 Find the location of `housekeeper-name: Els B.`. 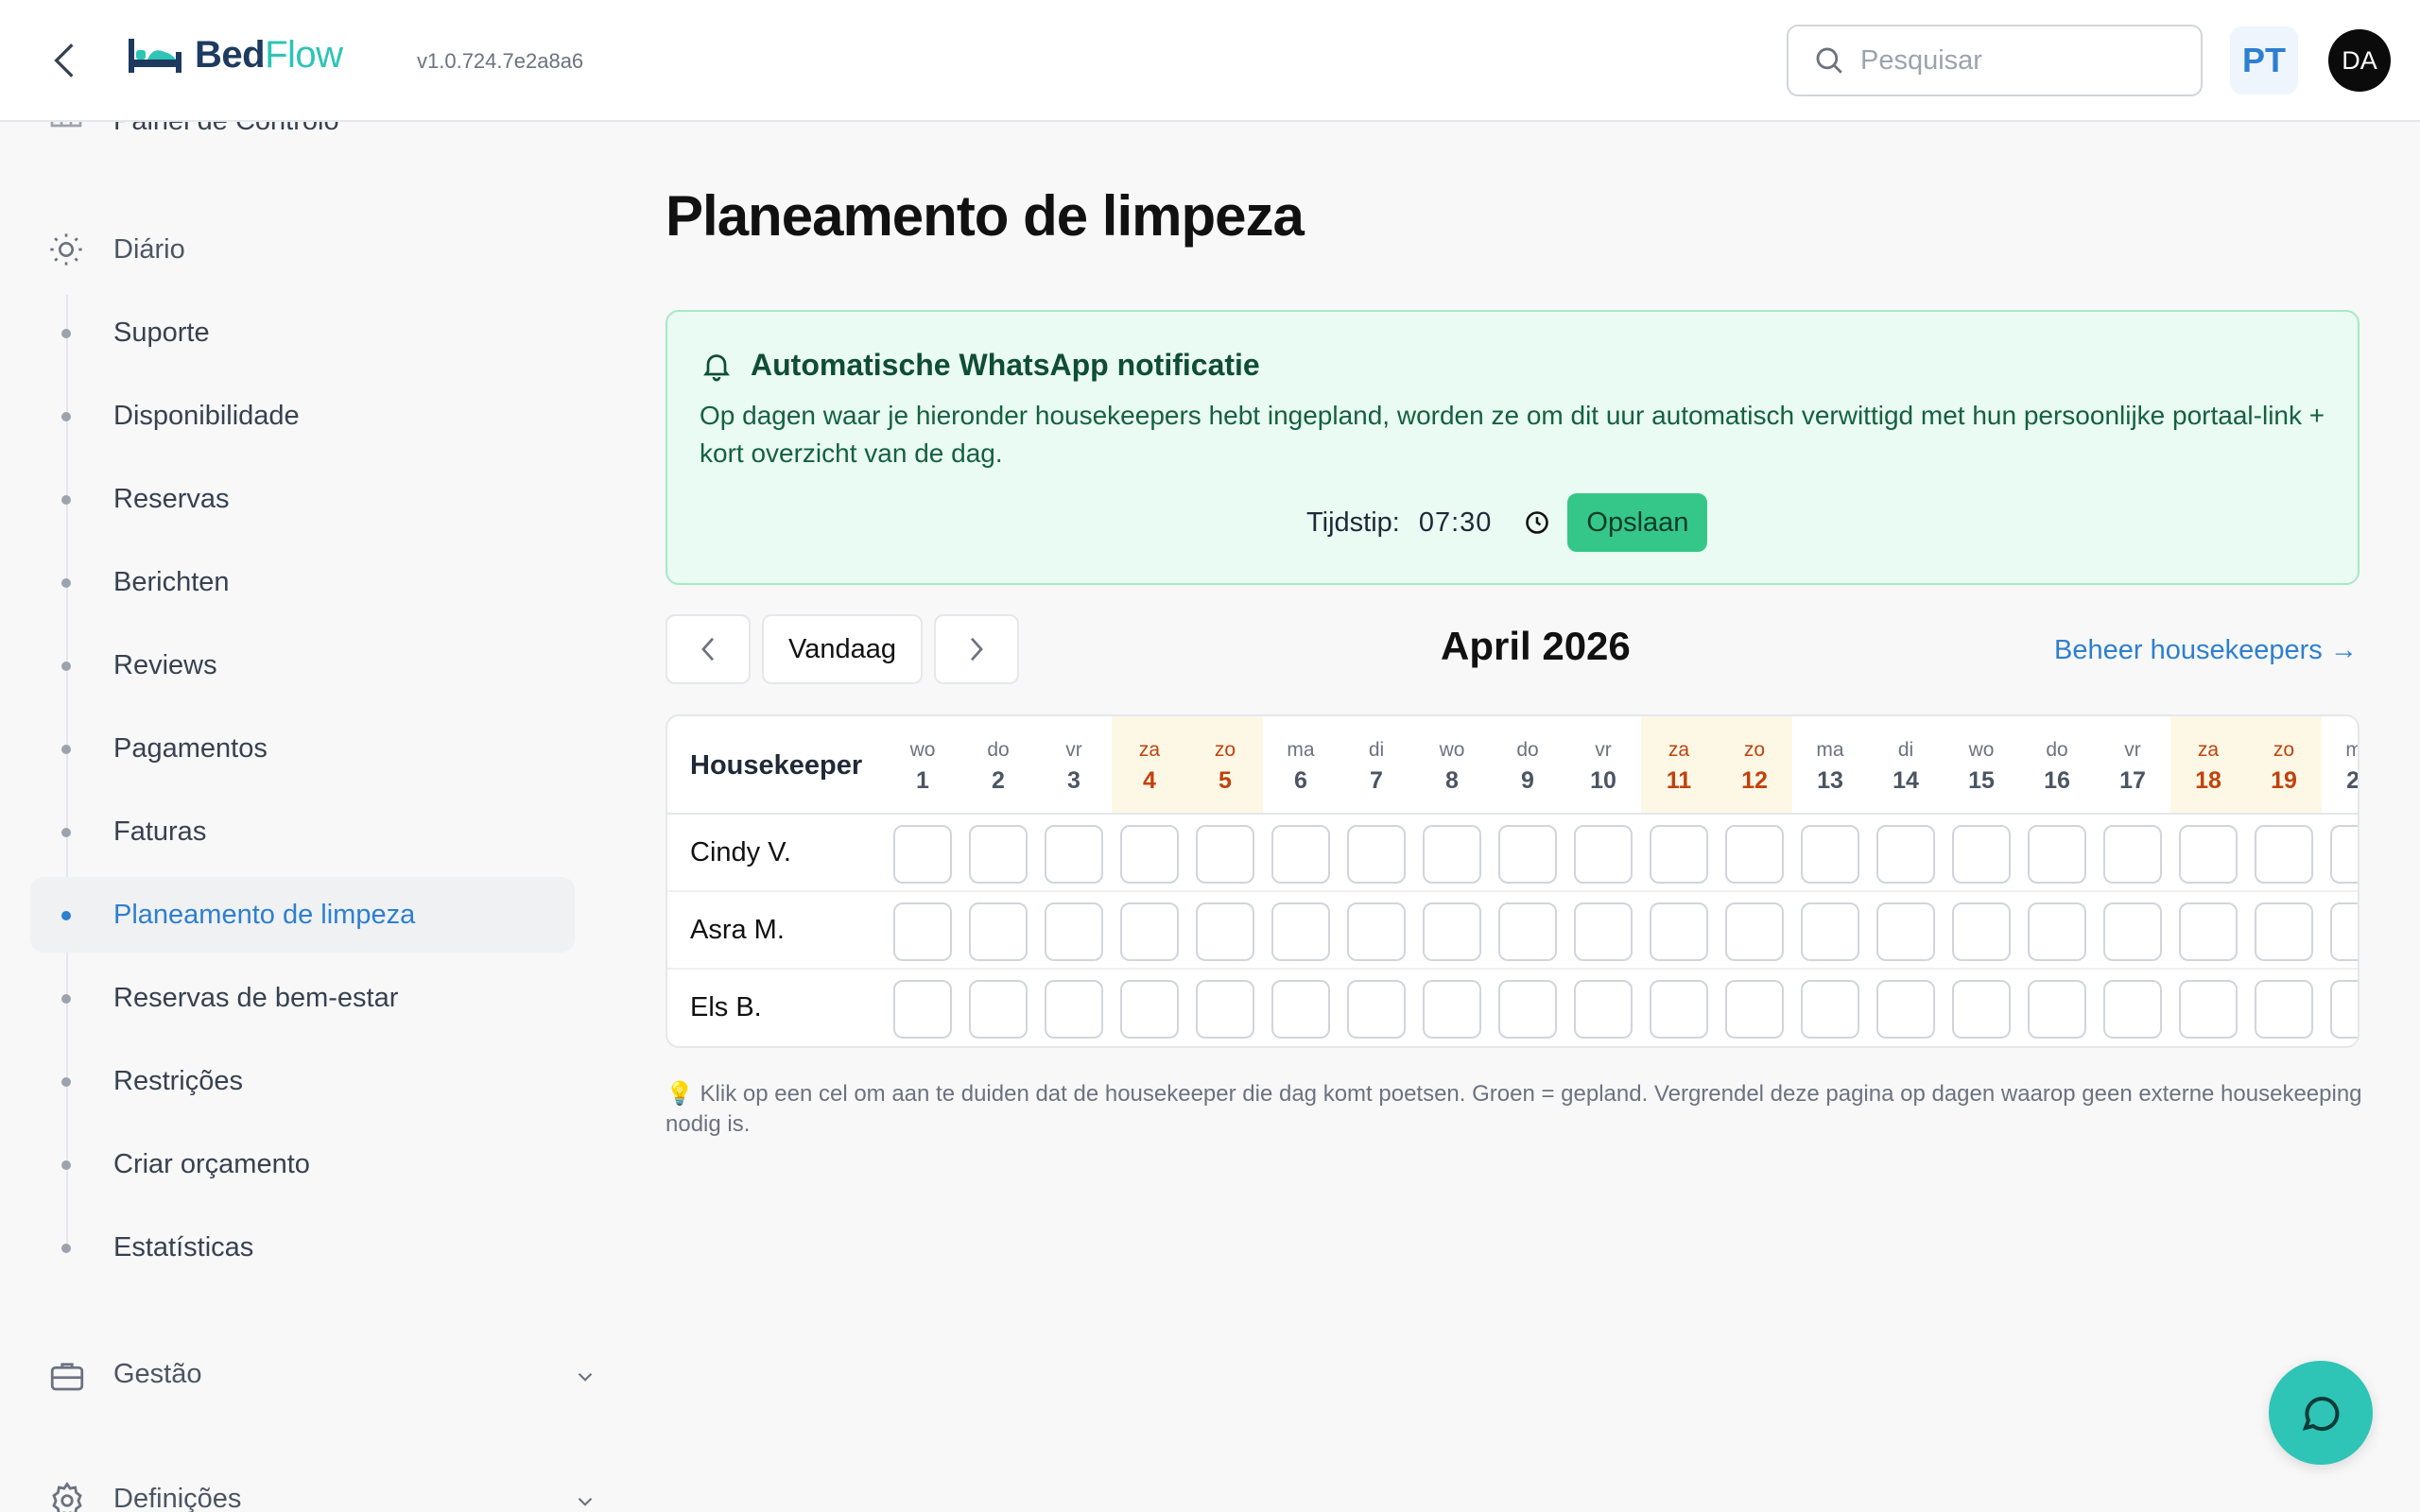

housekeeper-name: Els B. is located at coordinates (726, 1007).